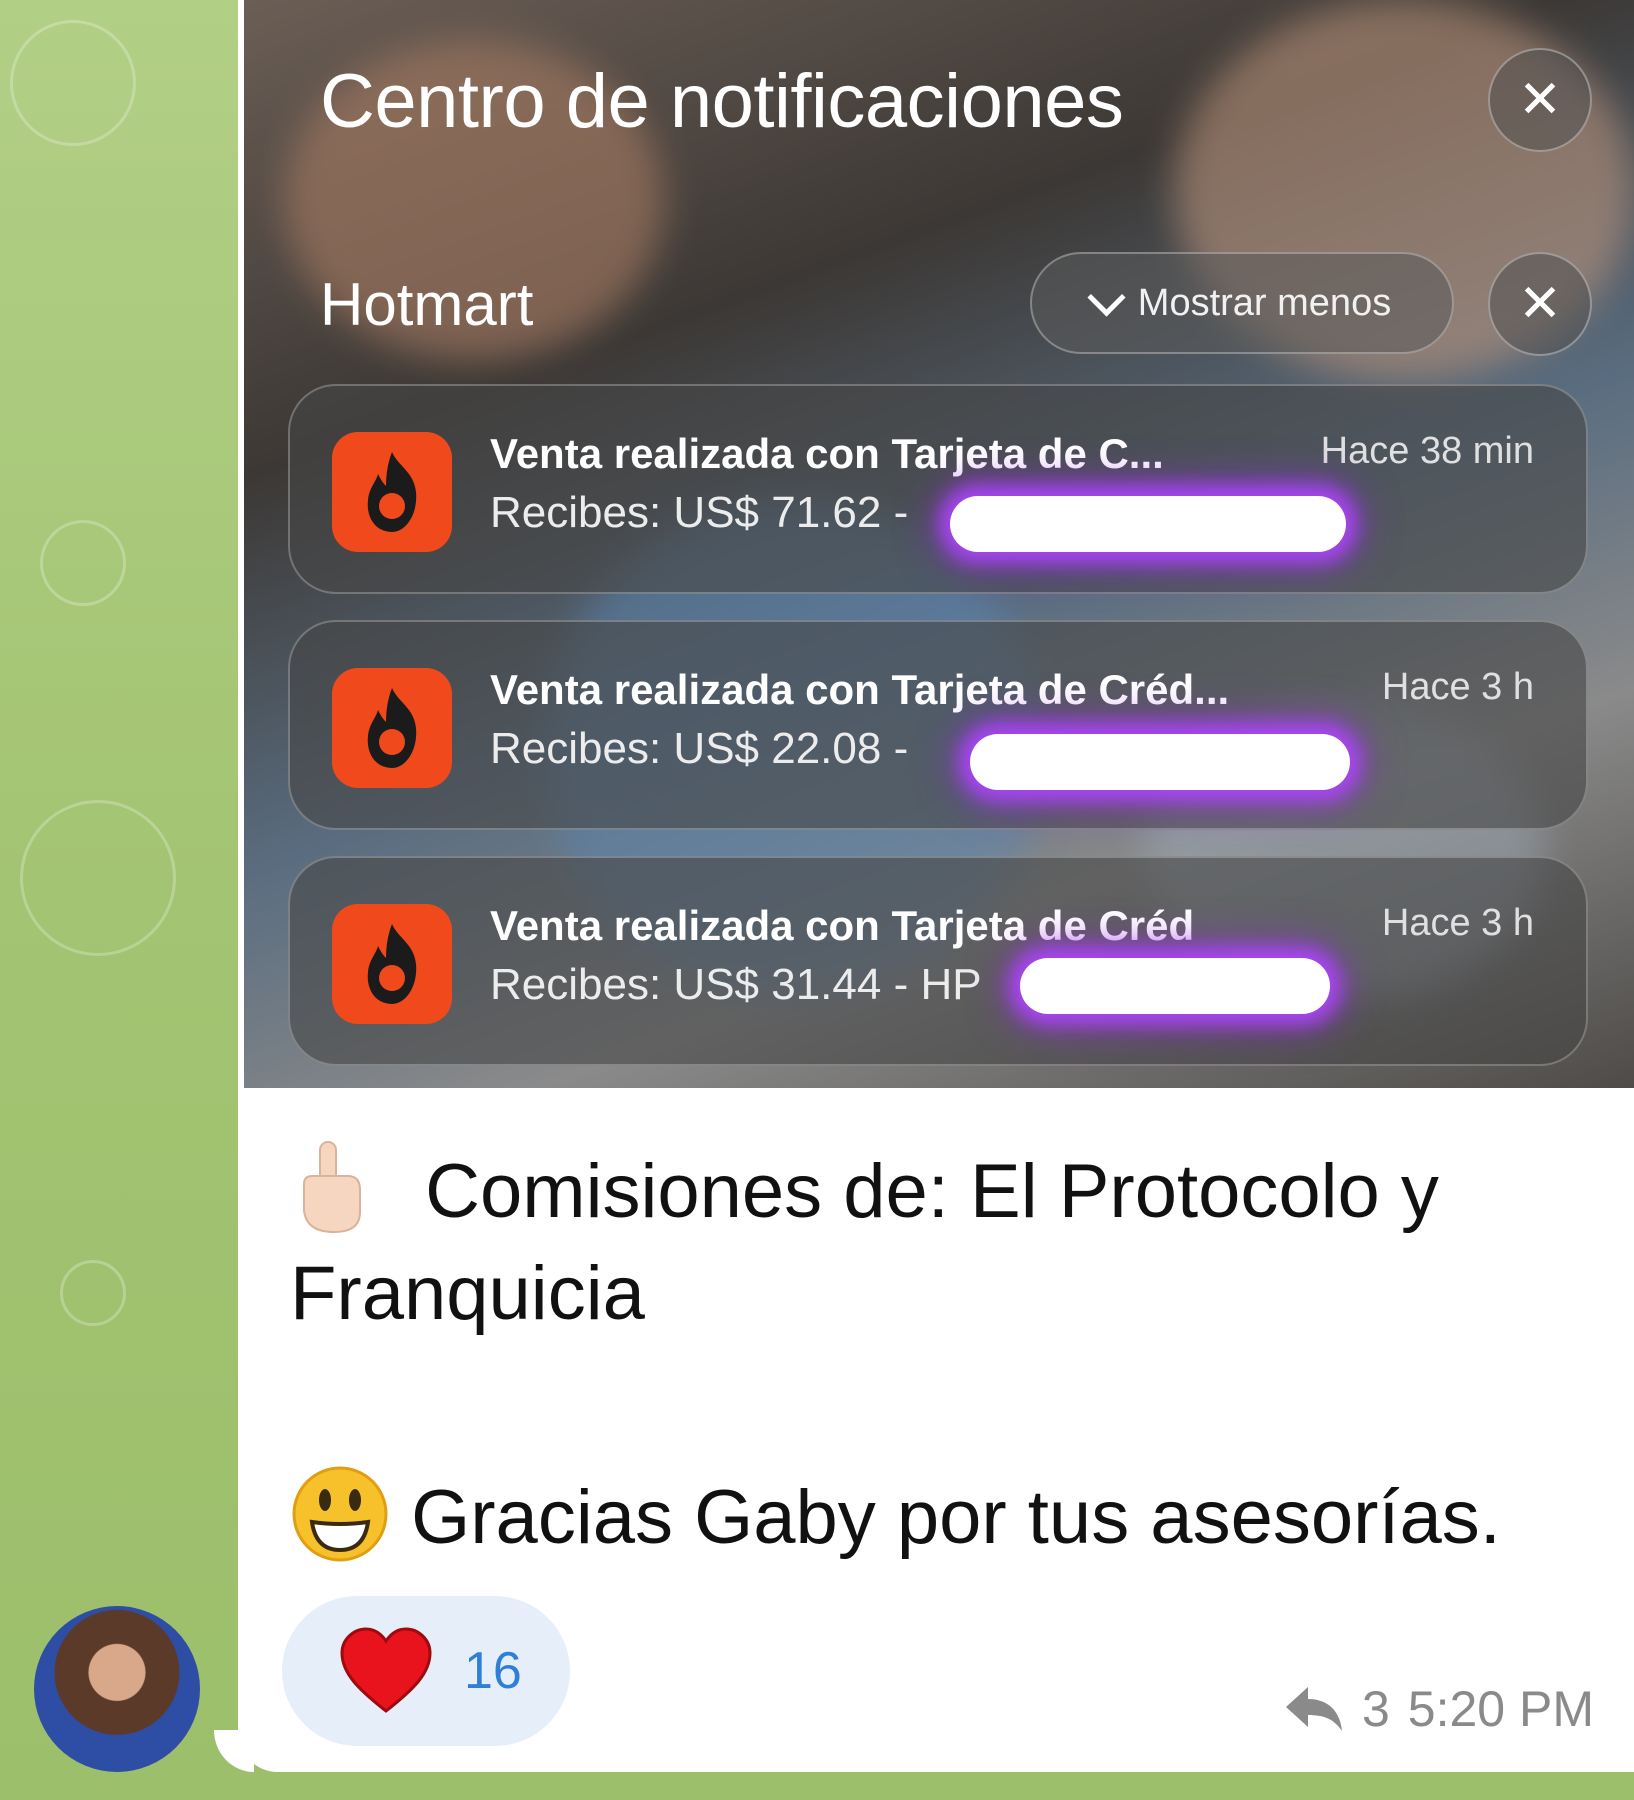 This screenshot has width=1634, height=1800. I want to click on reaction-count: 16, so click(493, 1671).